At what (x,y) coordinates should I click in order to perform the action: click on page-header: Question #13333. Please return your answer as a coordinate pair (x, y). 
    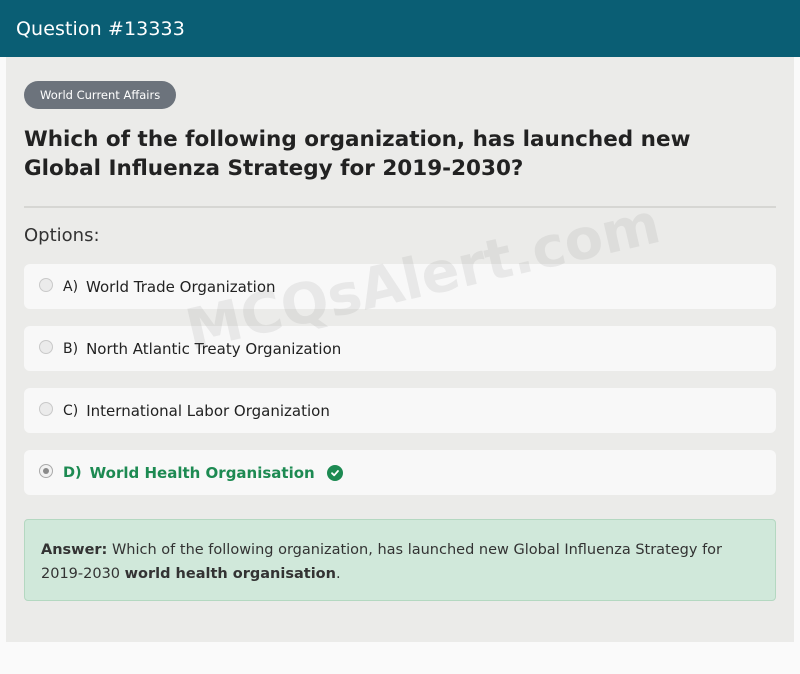
    Looking at the image, I should click on (400, 28).